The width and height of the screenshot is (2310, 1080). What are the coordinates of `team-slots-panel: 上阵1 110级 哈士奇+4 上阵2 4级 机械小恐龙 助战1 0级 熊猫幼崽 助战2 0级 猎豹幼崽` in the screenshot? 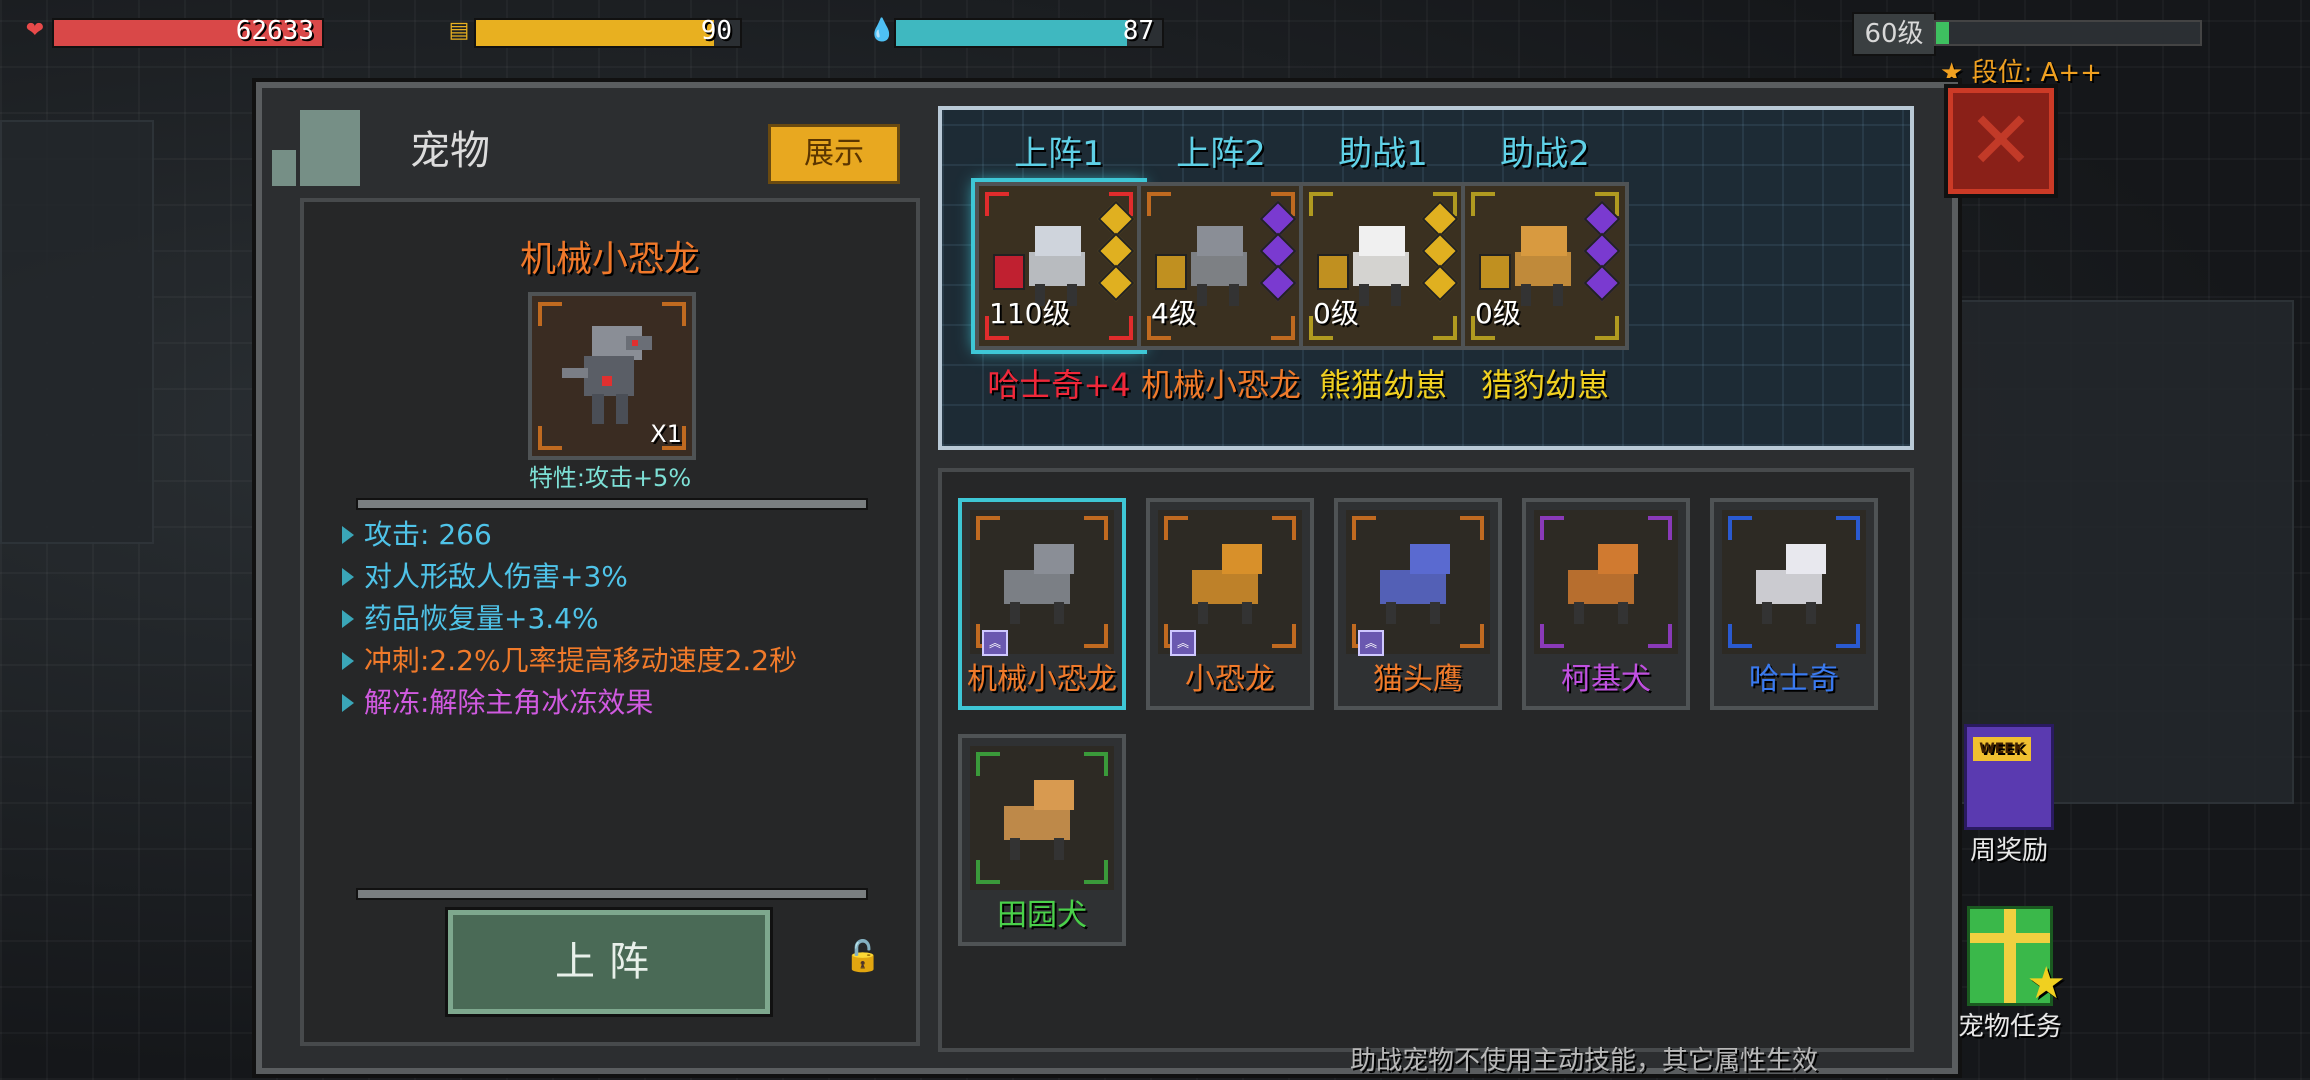 It's located at (1426, 278).